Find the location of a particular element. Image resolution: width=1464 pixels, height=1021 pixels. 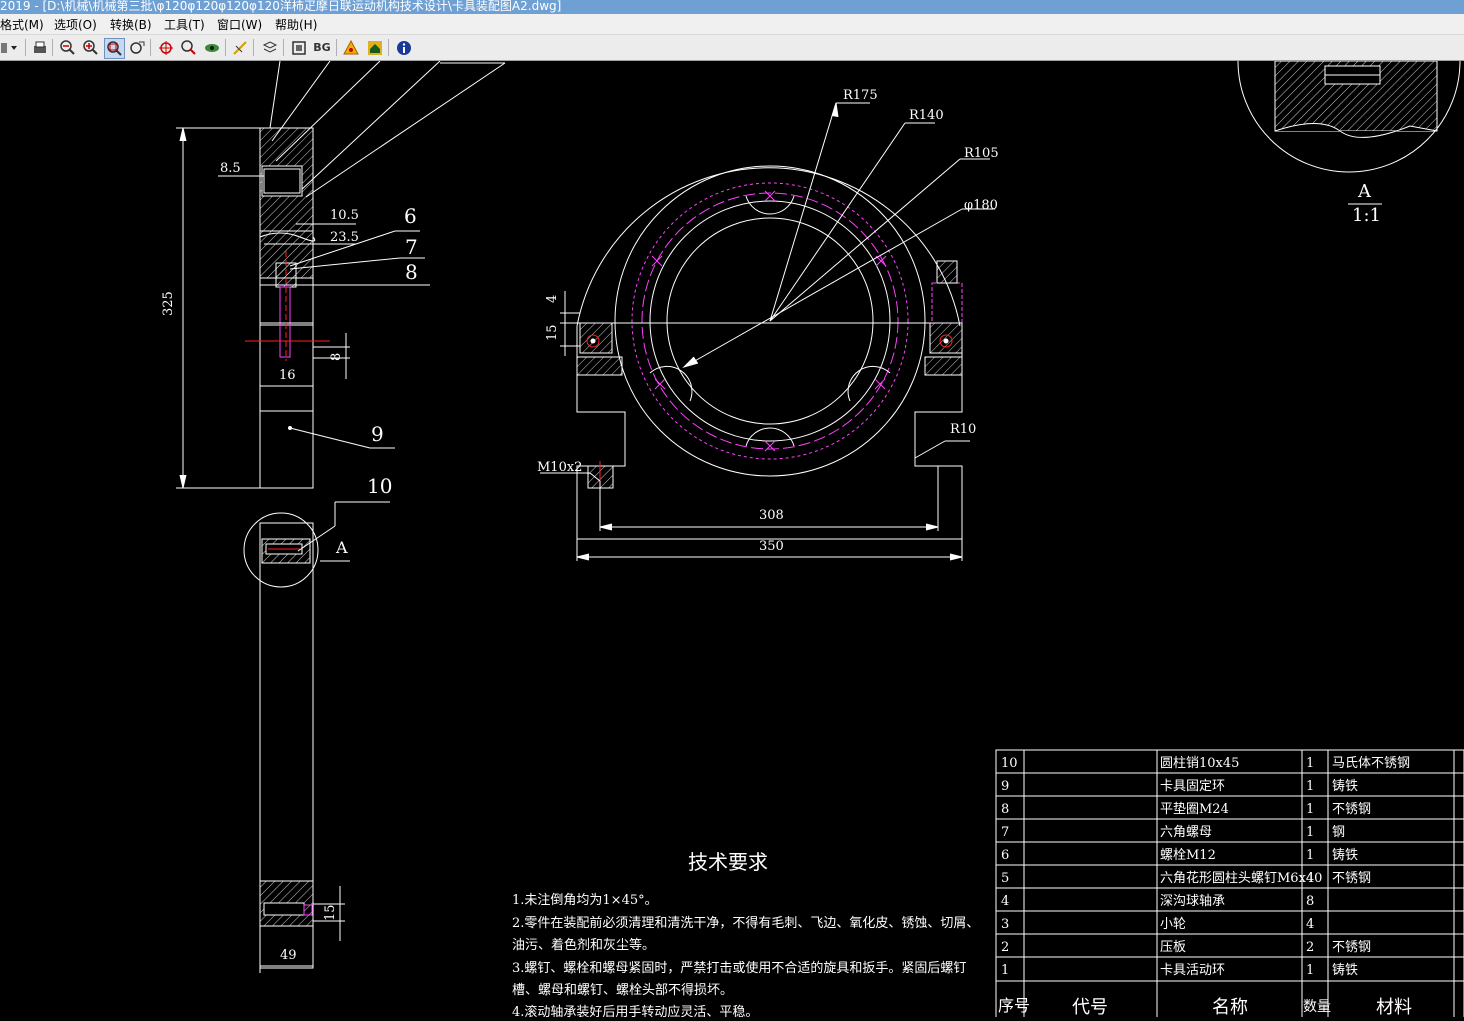

menu-help: 帮助(H) is located at coordinates (296, 24).